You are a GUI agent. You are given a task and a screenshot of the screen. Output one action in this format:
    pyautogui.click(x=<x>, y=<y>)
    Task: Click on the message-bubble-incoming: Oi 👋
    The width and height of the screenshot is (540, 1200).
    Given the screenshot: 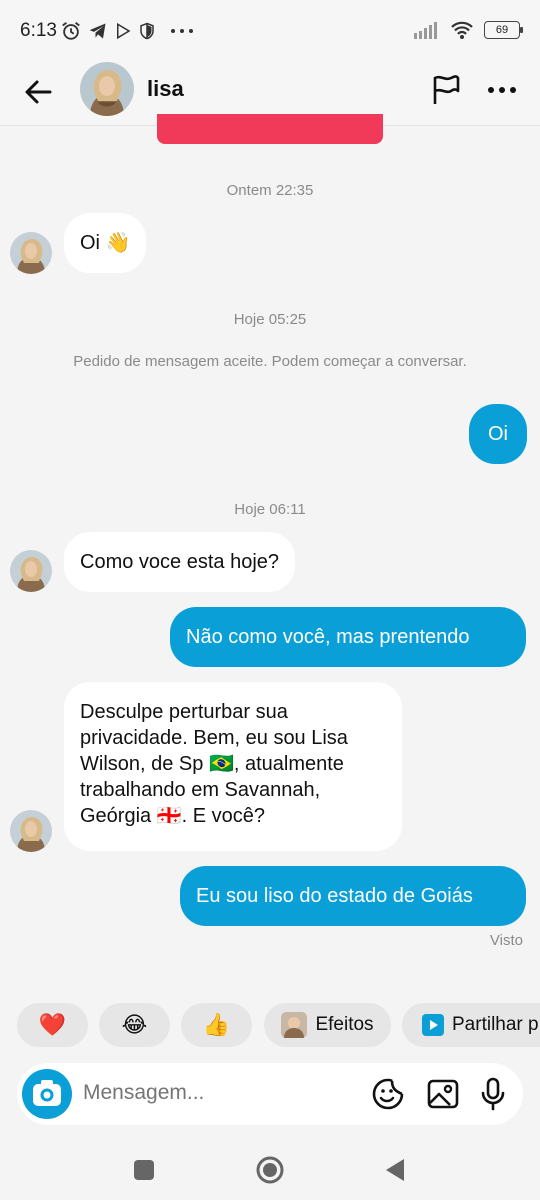 What is the action you would take?
    pyautogui.click(x=105, y=243)
    